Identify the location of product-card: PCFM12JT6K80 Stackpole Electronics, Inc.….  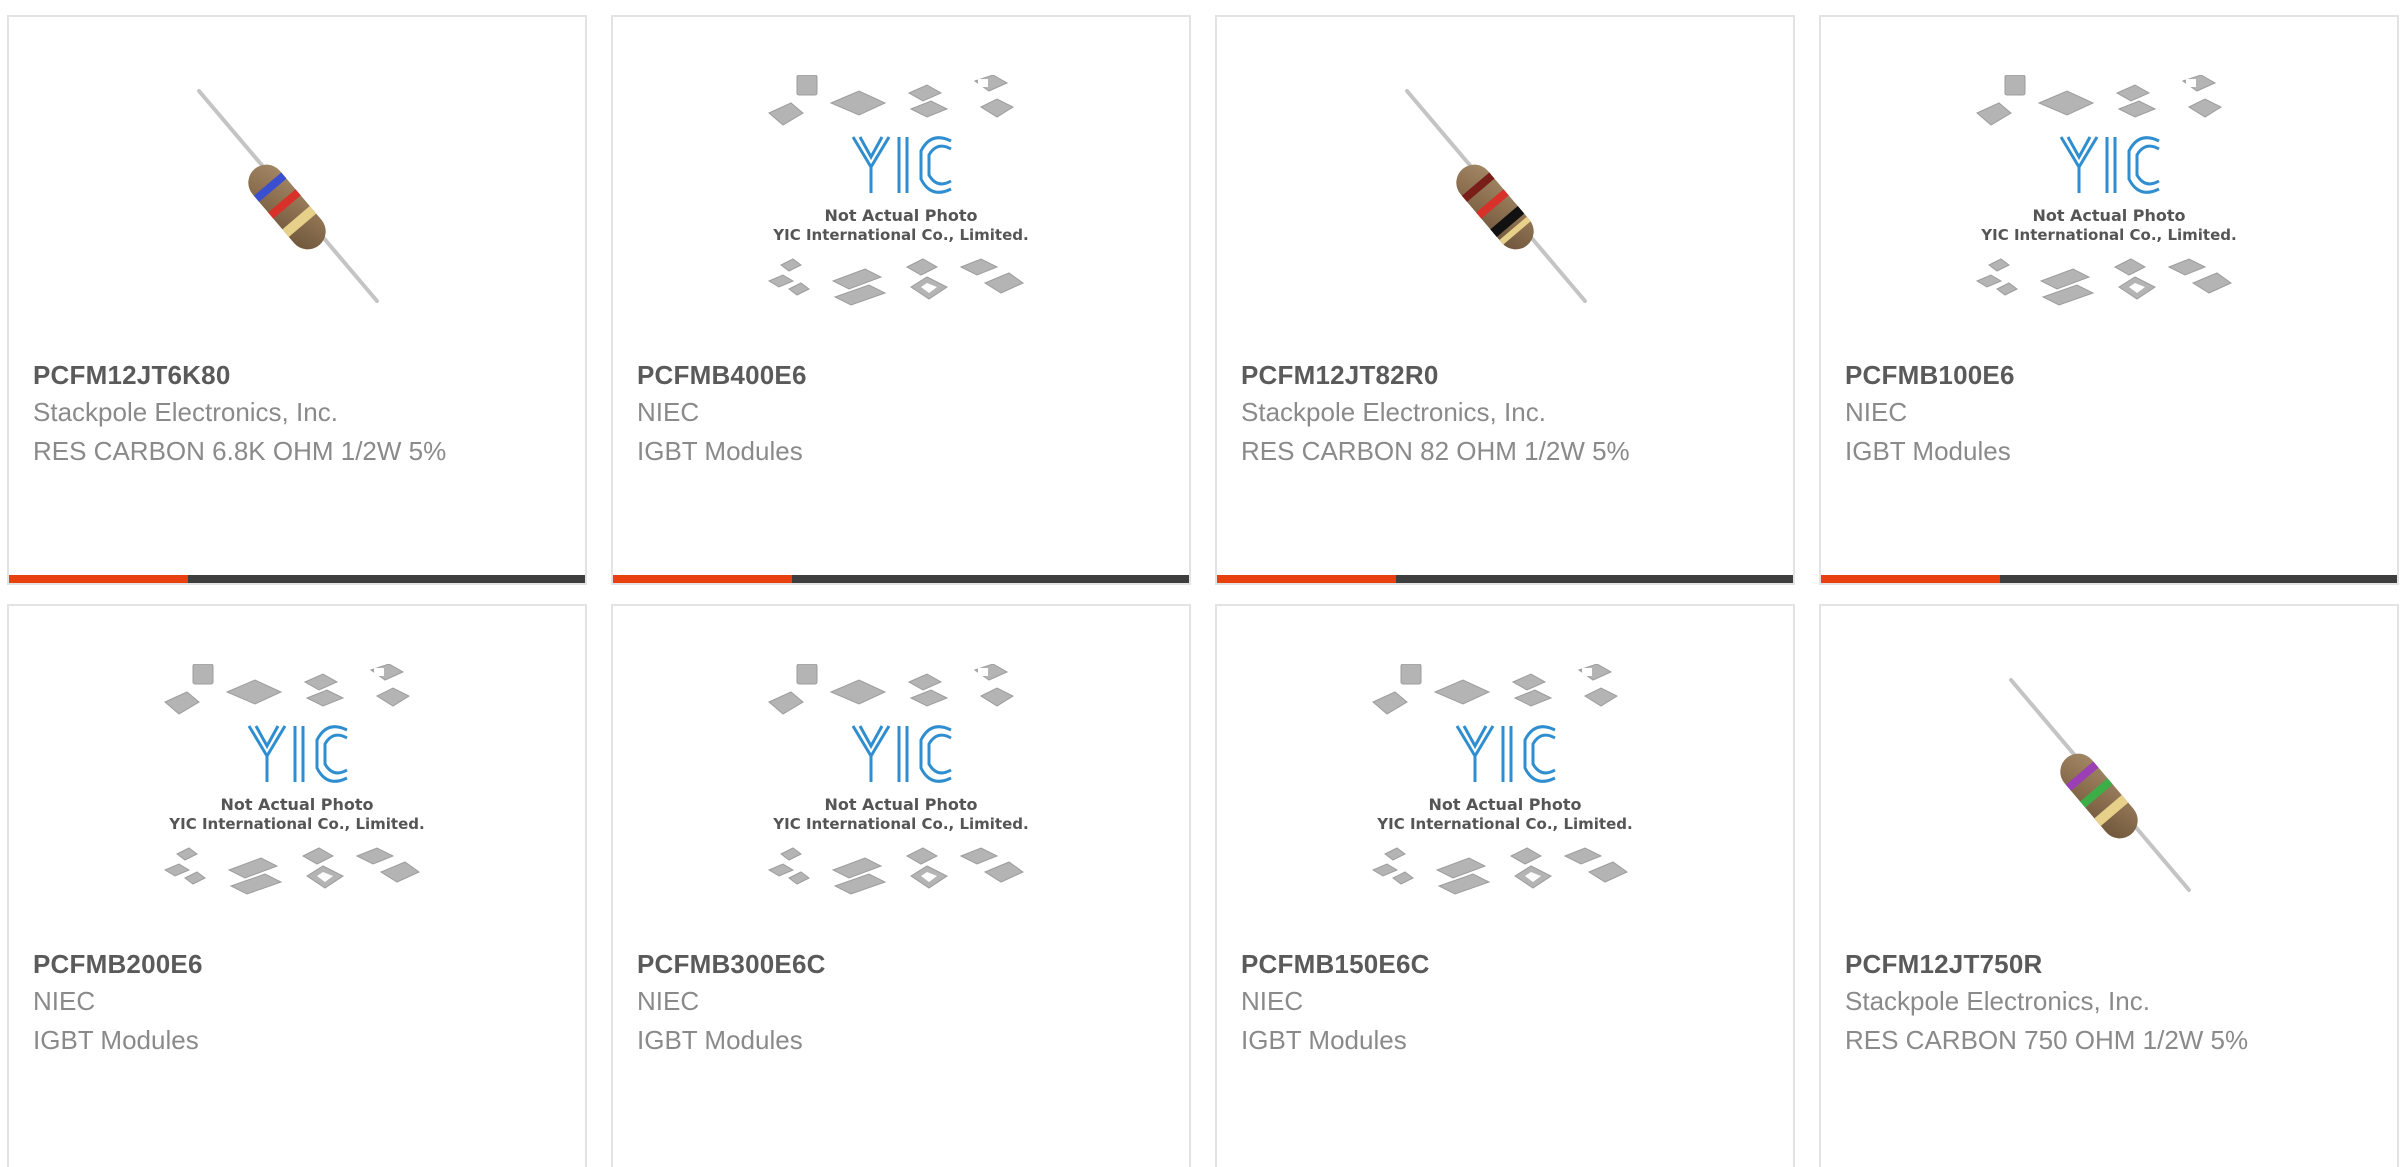
(297, 300).